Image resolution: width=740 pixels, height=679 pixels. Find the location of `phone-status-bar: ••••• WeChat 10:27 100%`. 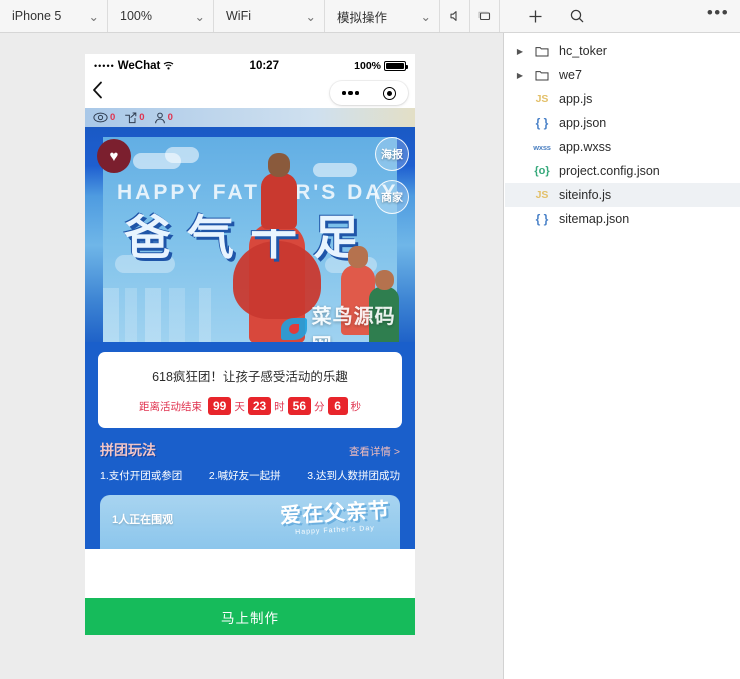

phone-status-bar: ••••• WeChat 10:27 100% is located at coordinates (250, 65).